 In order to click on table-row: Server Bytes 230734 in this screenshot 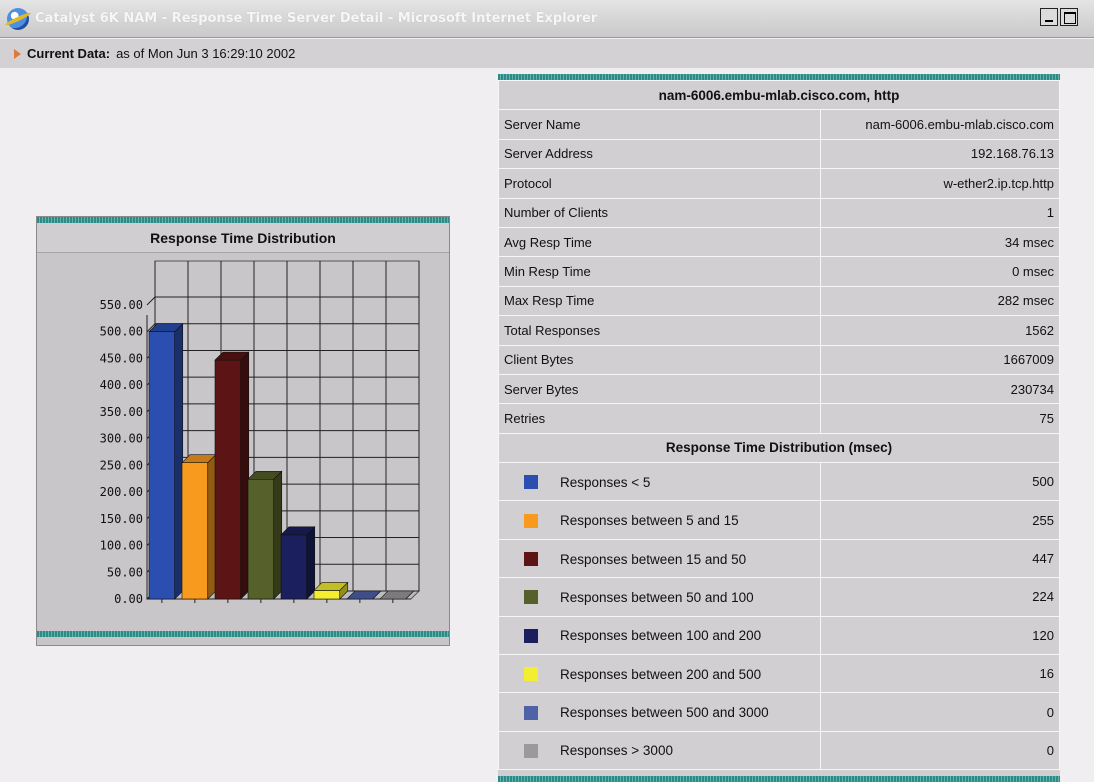, I will do `click(779, 389)`.